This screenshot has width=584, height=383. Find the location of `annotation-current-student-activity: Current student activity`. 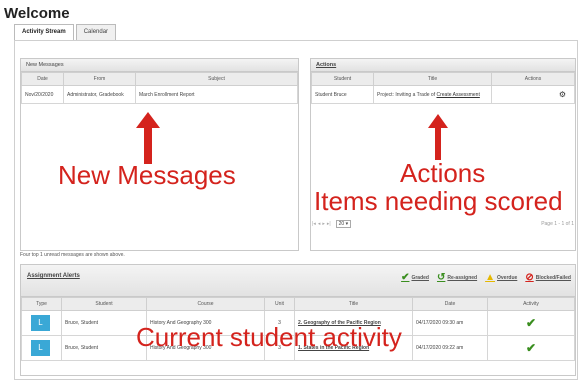

annotation-current-student-activity: Current student activity is located at coordinates (269, 337).